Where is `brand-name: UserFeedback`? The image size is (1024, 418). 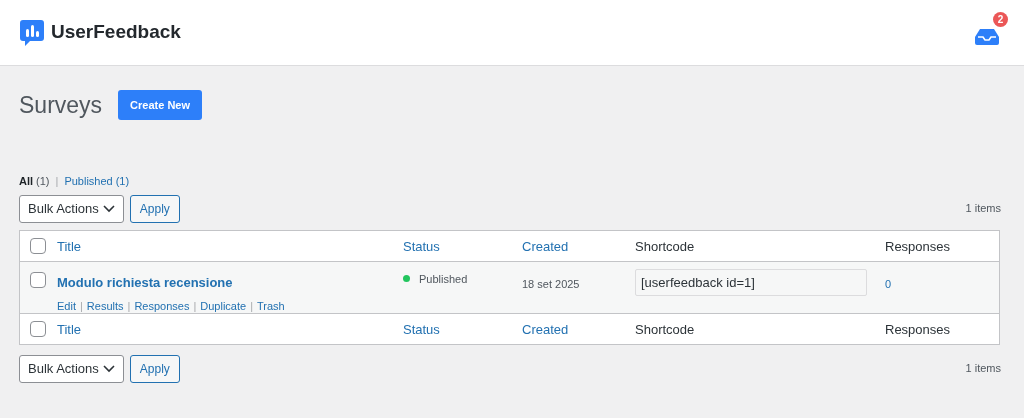 brand-name: UserFeedback is located at coordinates (116, 32).